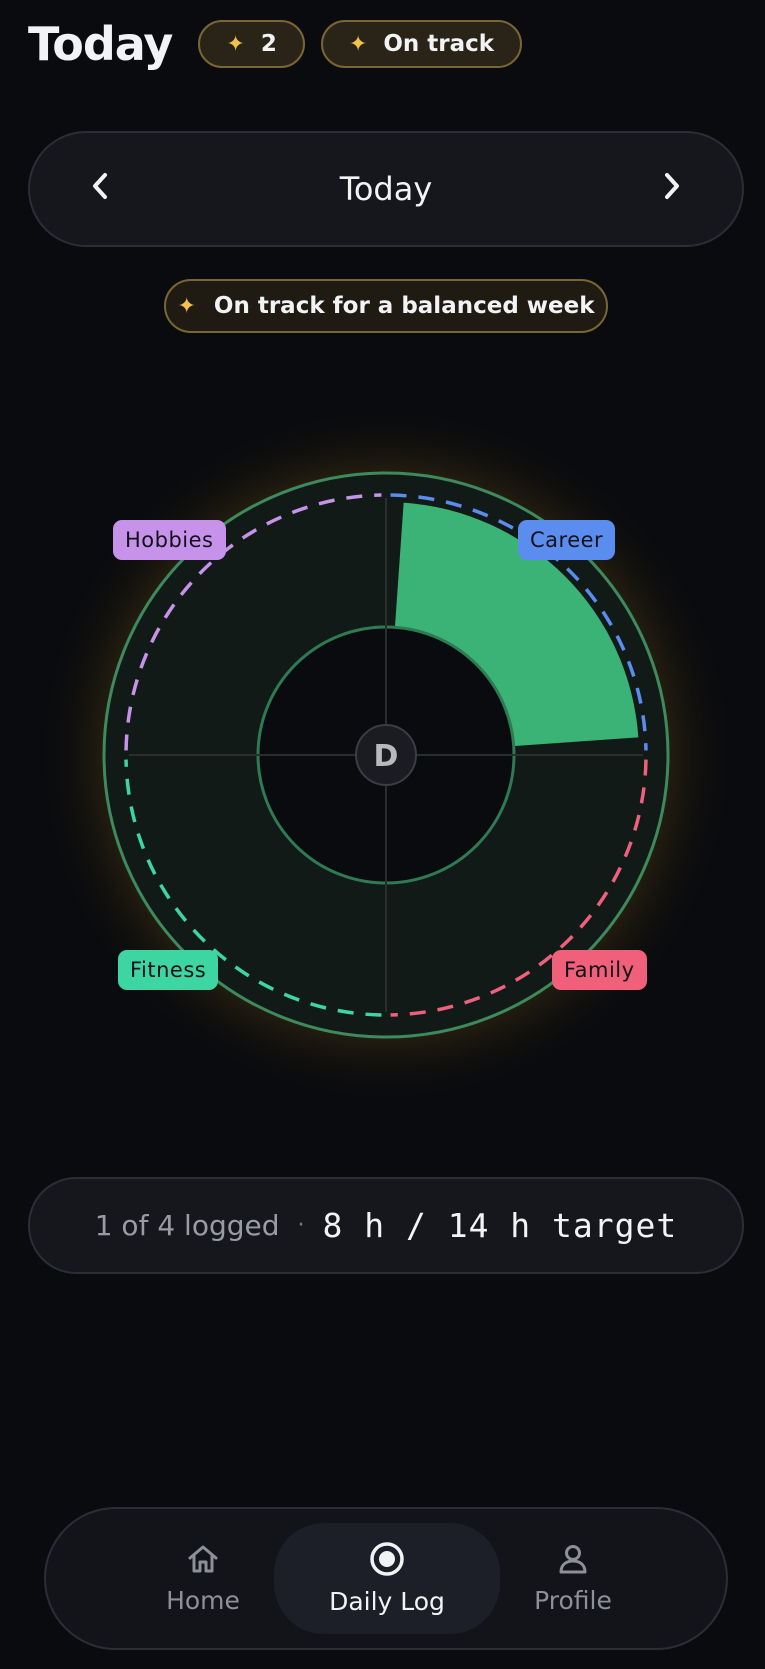 This screenshot has height=1669, width=765. What do you see at coordinates (573, 1559) in the screenshot?
I see `person-icon` at bounding box center [573, 1559].